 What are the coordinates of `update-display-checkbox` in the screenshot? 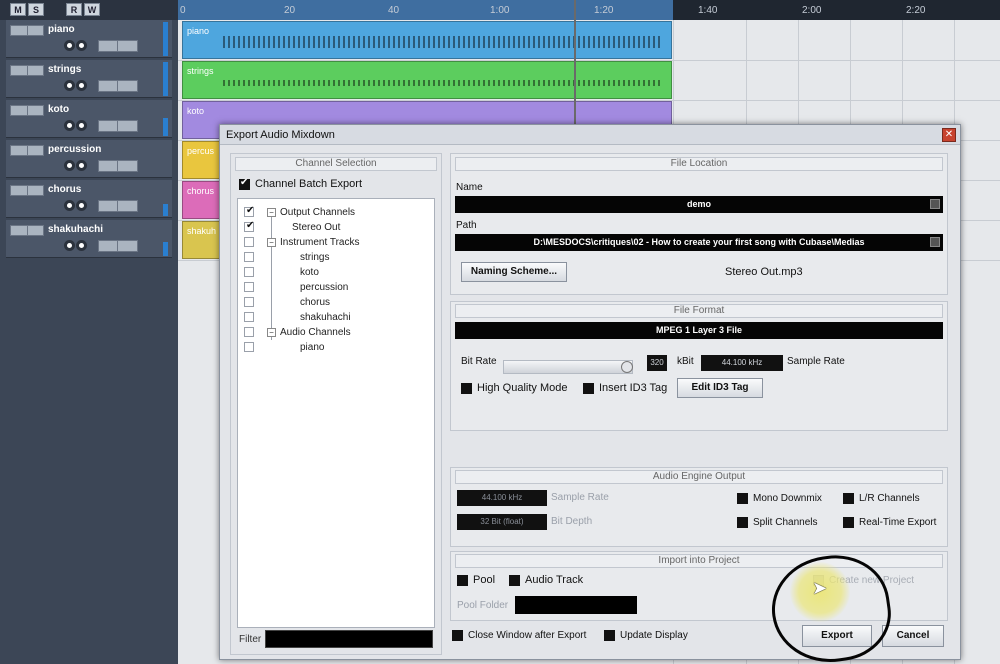 It's located at (609, 635).